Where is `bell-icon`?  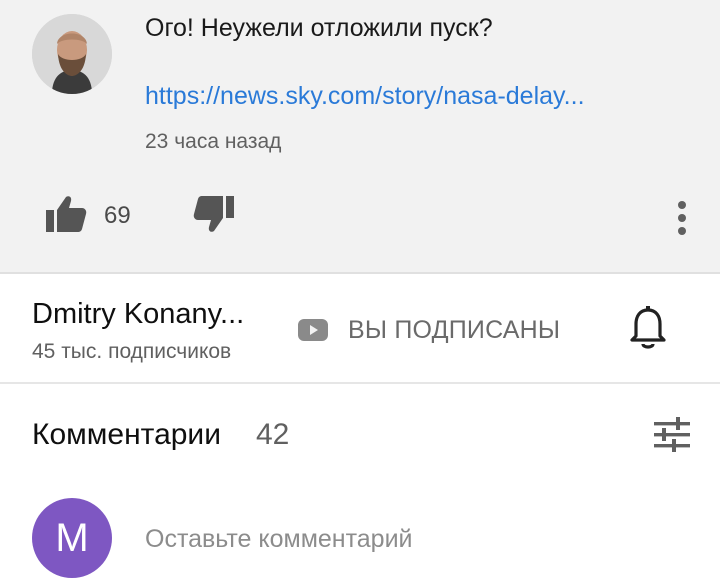 bell-icon is located at coordinates (648, 327).